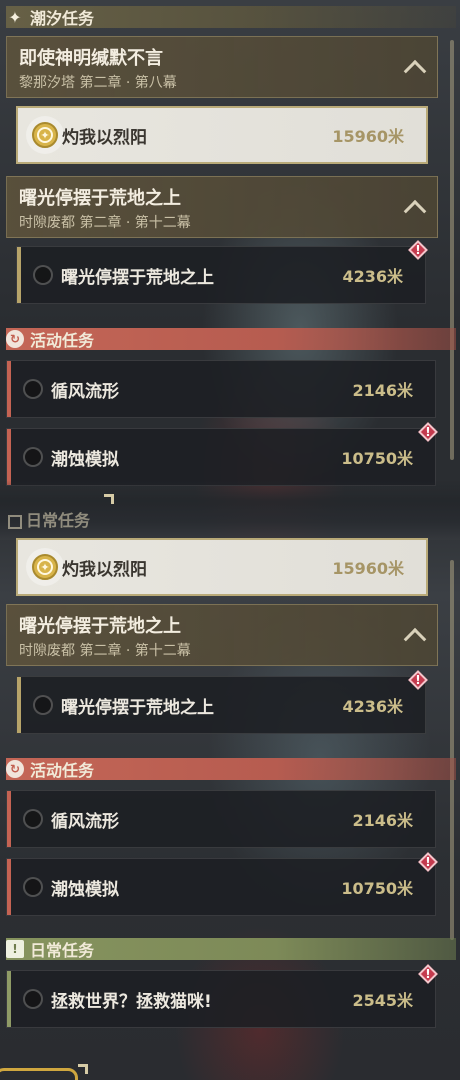  I want to click on quest-name: 拯救世界？拯救猫咪!, so click(131, 1001).